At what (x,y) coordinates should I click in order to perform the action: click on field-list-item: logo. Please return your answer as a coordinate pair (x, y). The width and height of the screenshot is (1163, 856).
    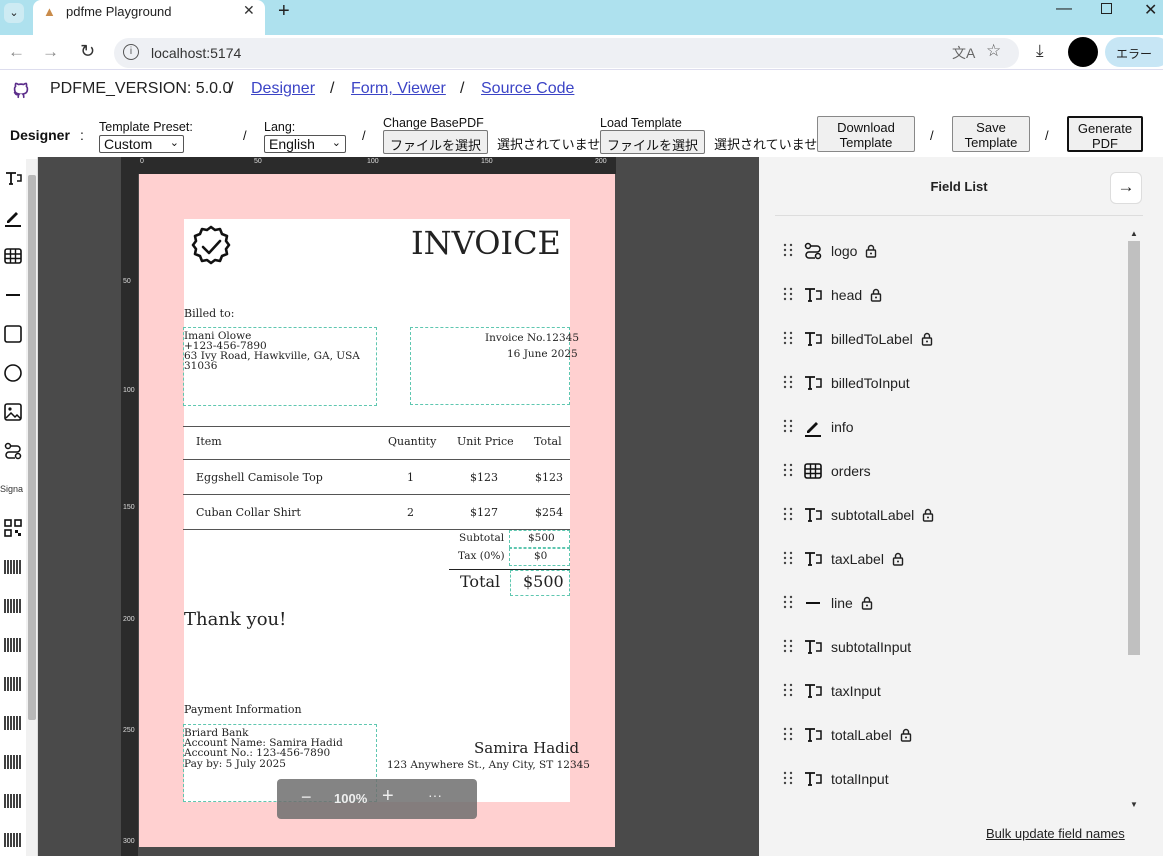
    Looking at the image, I should click on (949, 251).